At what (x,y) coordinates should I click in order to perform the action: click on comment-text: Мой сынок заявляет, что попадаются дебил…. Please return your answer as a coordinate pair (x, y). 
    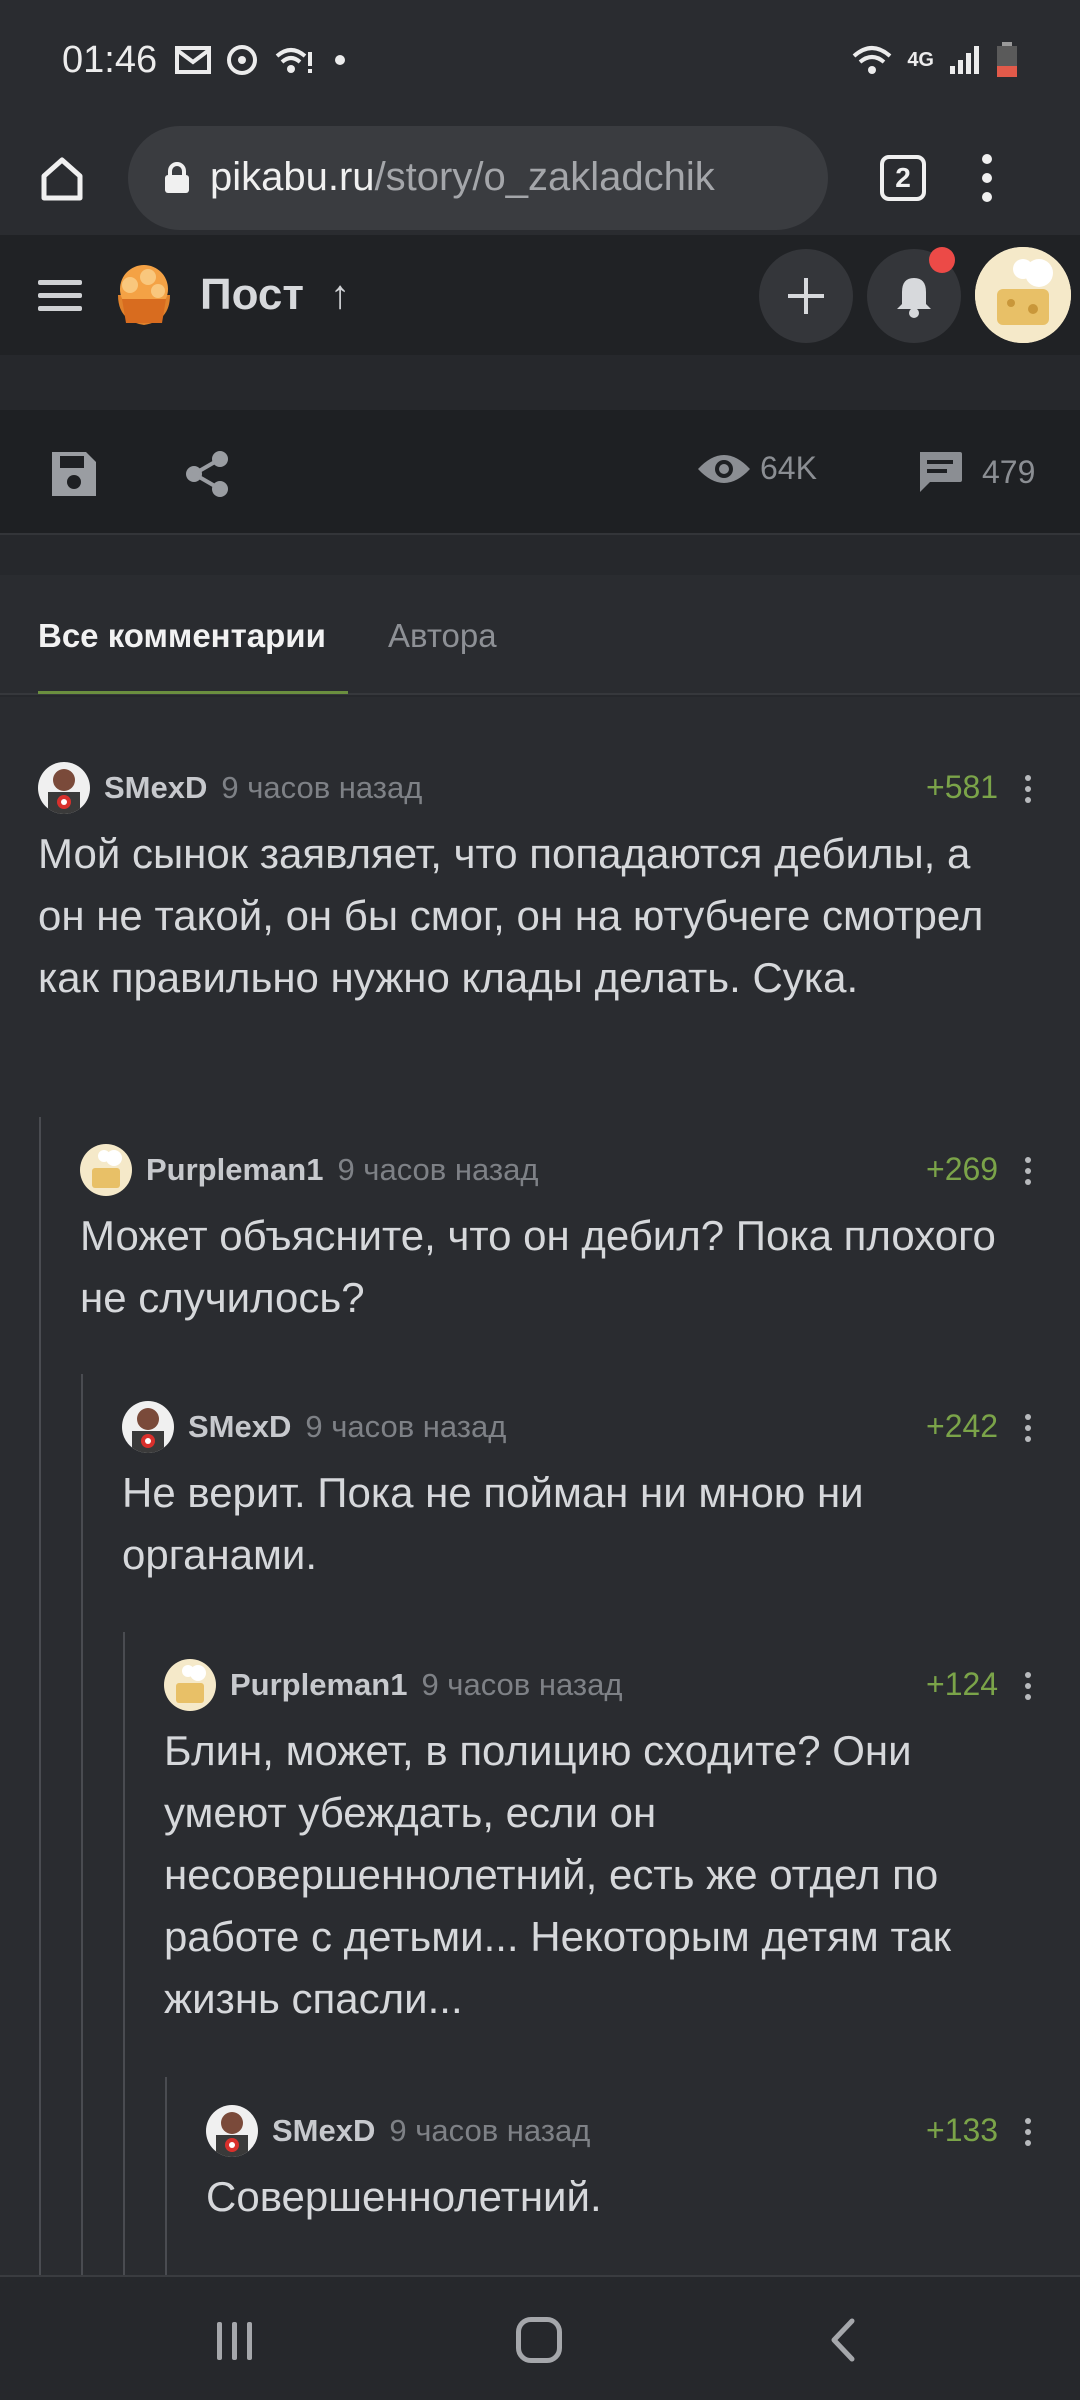
    Looking at the image, I should click on (511, 915).